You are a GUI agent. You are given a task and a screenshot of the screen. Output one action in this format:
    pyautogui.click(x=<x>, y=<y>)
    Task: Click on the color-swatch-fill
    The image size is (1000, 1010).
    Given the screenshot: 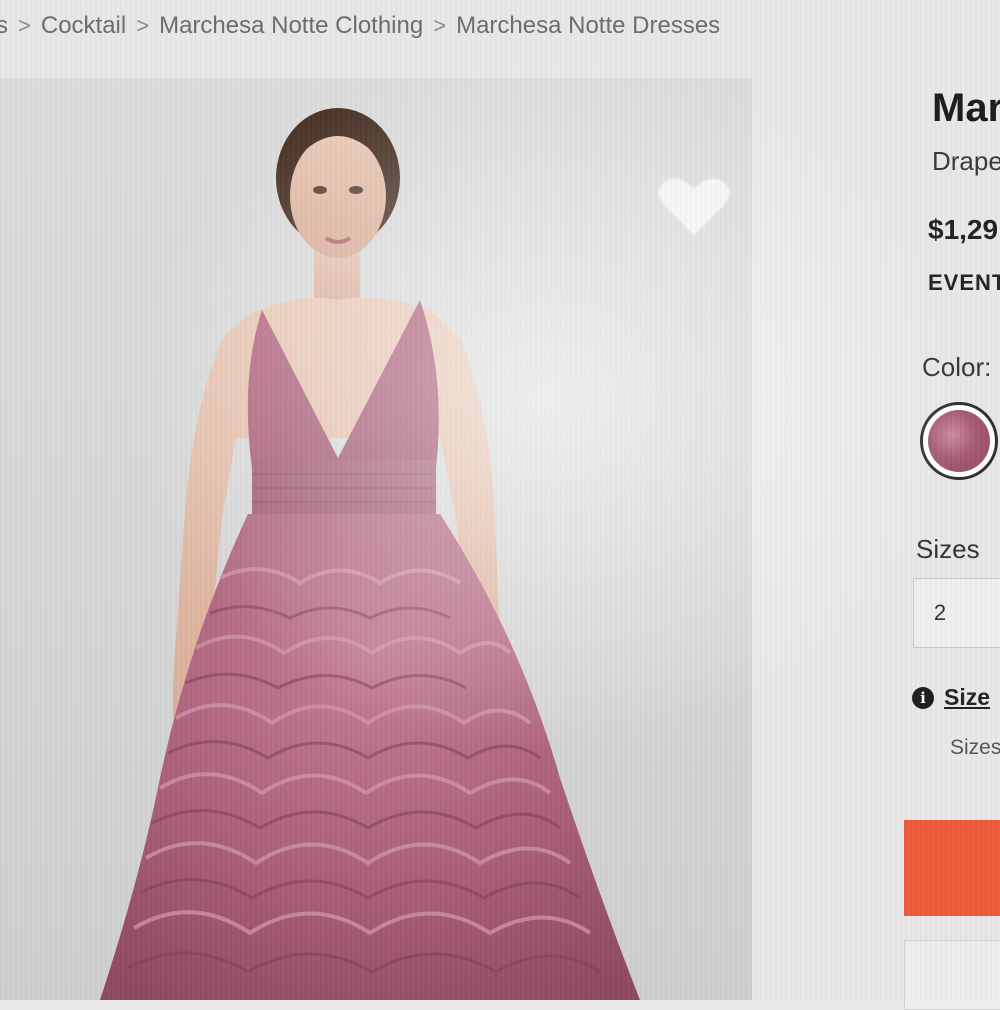 What is the action you would take?
    pyautogui.click(x=959, y=441)
    